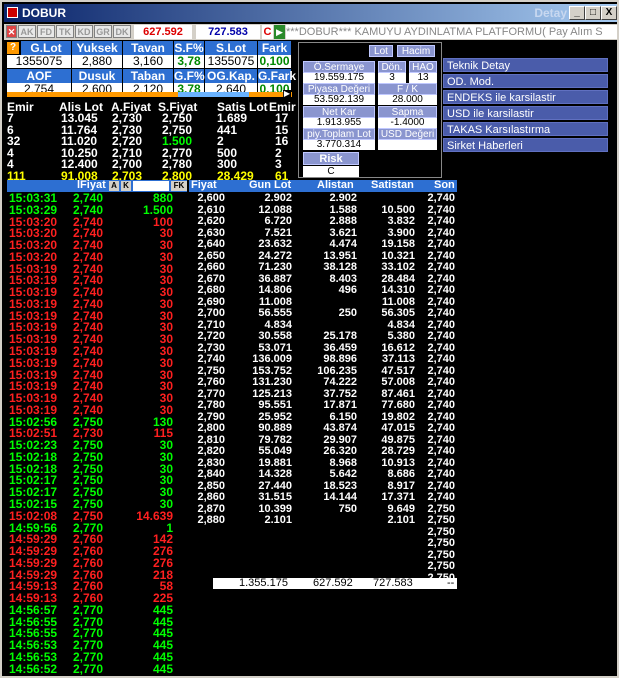  What do you see at coordinates (211, 198) in the screenshot?
I see `session-cell: 2,600` at bounding box center [211, 198].